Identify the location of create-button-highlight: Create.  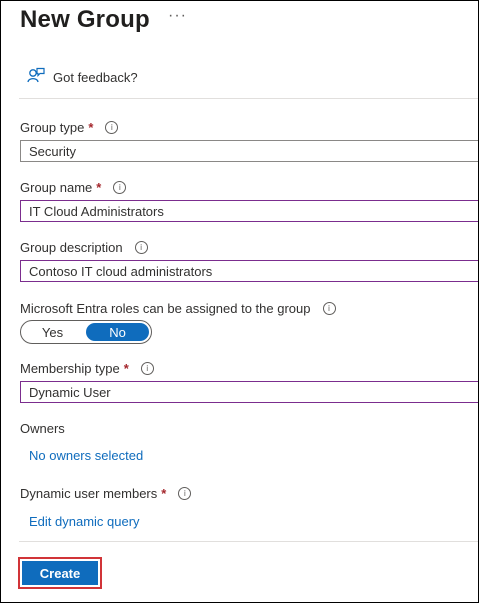
(60, 573).